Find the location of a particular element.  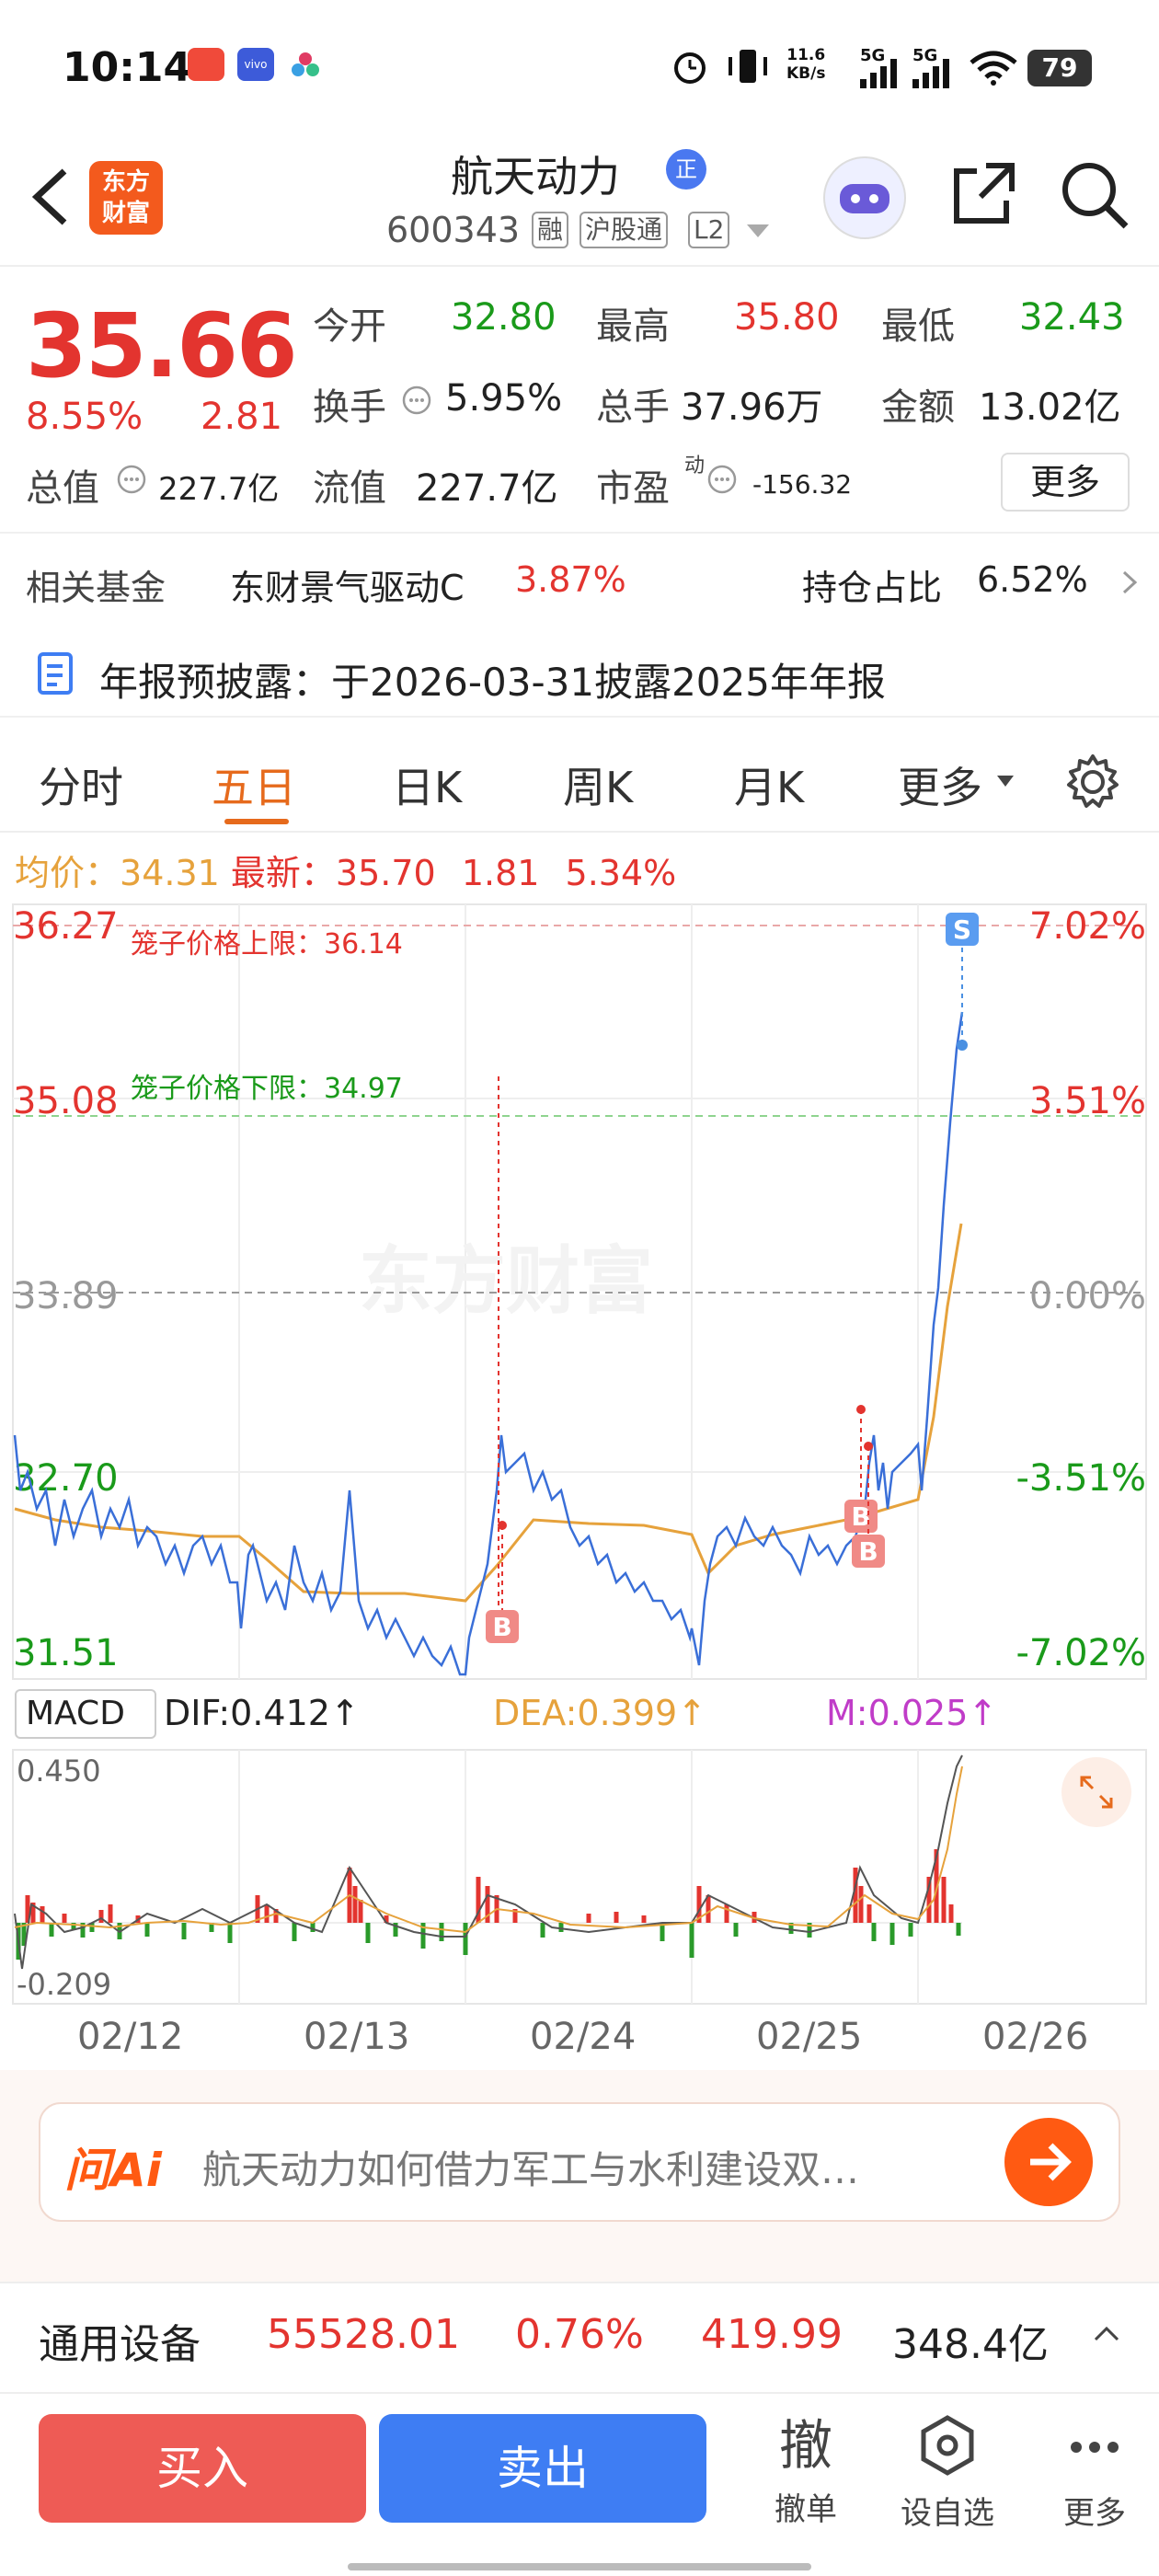

tab-weekly-k: 周K is located at coordinates (598, 784).